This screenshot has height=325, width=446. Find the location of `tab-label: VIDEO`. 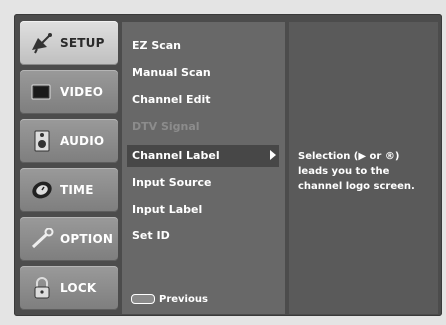

tab-label: VIDEO is located at coordinates (82, 92).